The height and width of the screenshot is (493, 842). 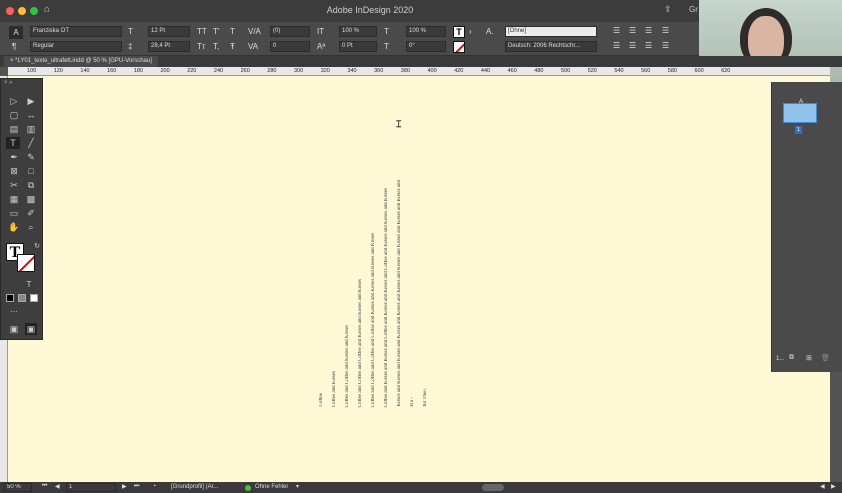 I want to click on font-family-field: Franziska OT, so click(x=76, y=31).